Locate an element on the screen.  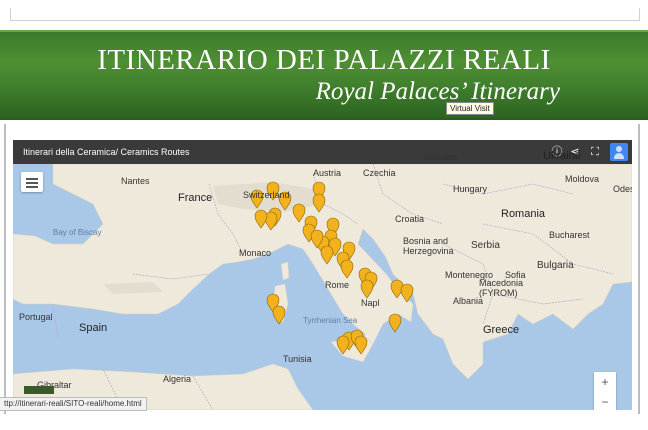
label-slovakia: Slovakia is located at coordinates (440, 157).